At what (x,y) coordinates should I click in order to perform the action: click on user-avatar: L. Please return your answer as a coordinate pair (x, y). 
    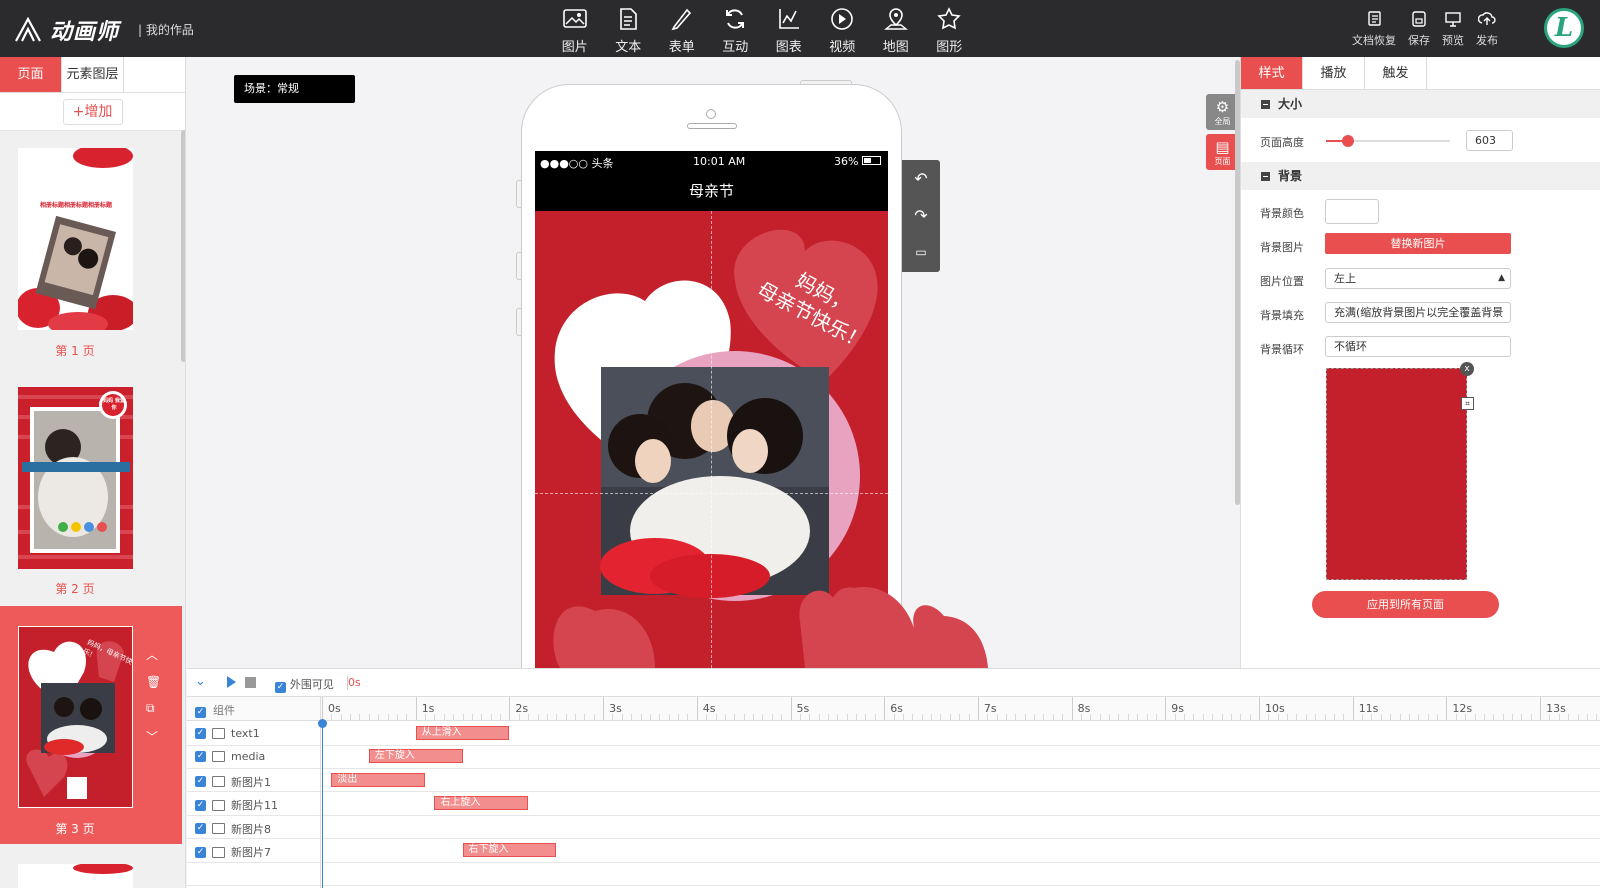
    Looking at the image, I should click on (1564, 28).